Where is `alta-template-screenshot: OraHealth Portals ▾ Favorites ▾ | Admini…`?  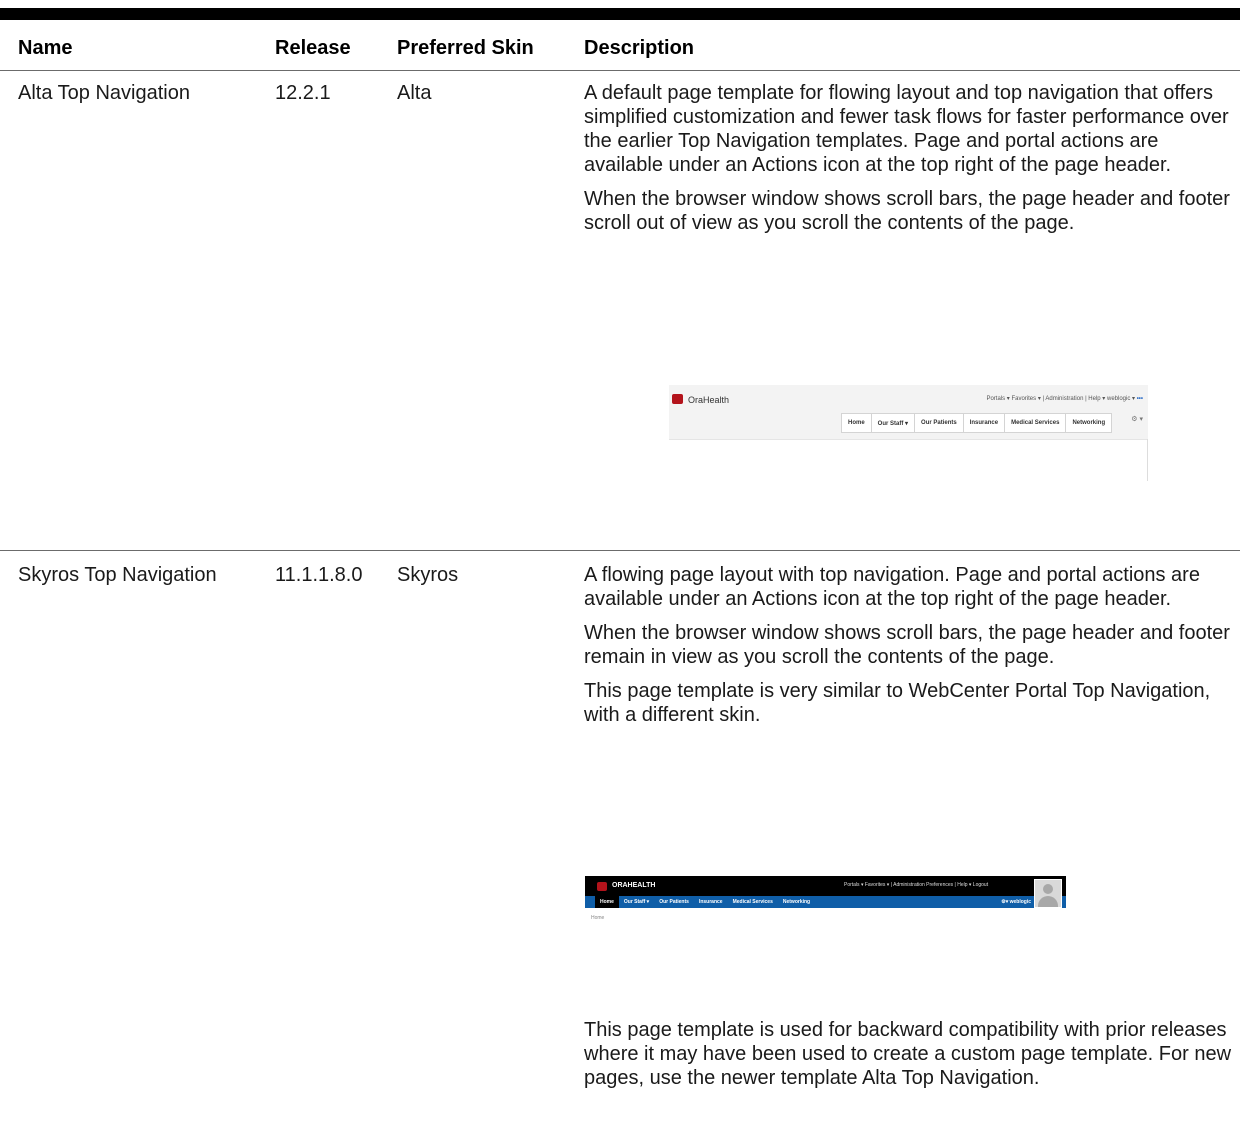
alta-template-screenshot: OraHealth Portals ▾ Favorites ▾ | Admini… is located at coordinates (908, 433).